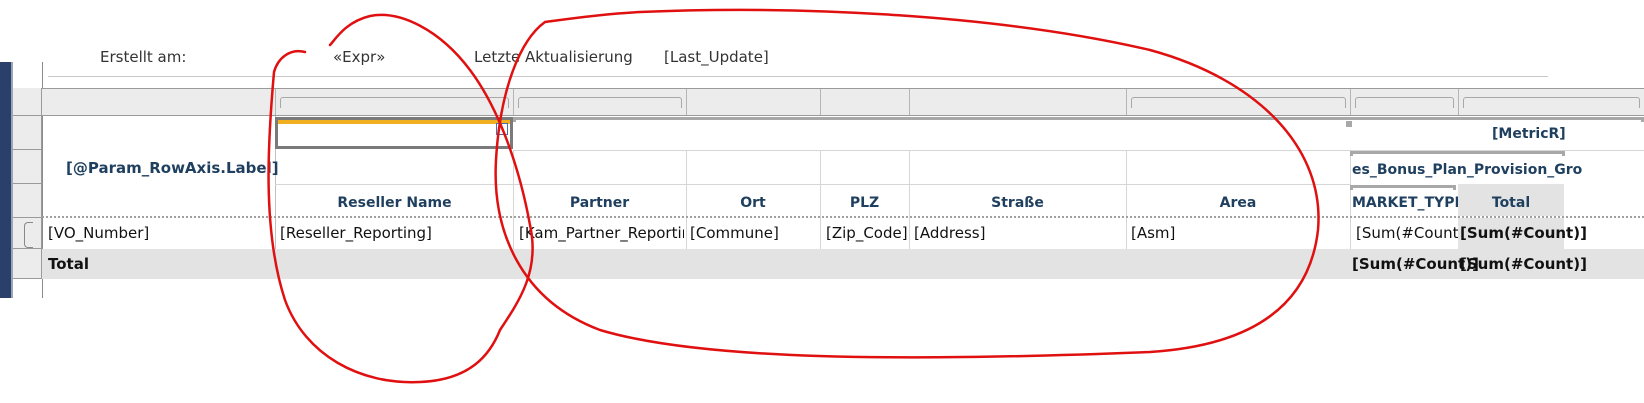 The image size is (1644, 403). I want to click on total-row-label: Total, so click(68, 264).